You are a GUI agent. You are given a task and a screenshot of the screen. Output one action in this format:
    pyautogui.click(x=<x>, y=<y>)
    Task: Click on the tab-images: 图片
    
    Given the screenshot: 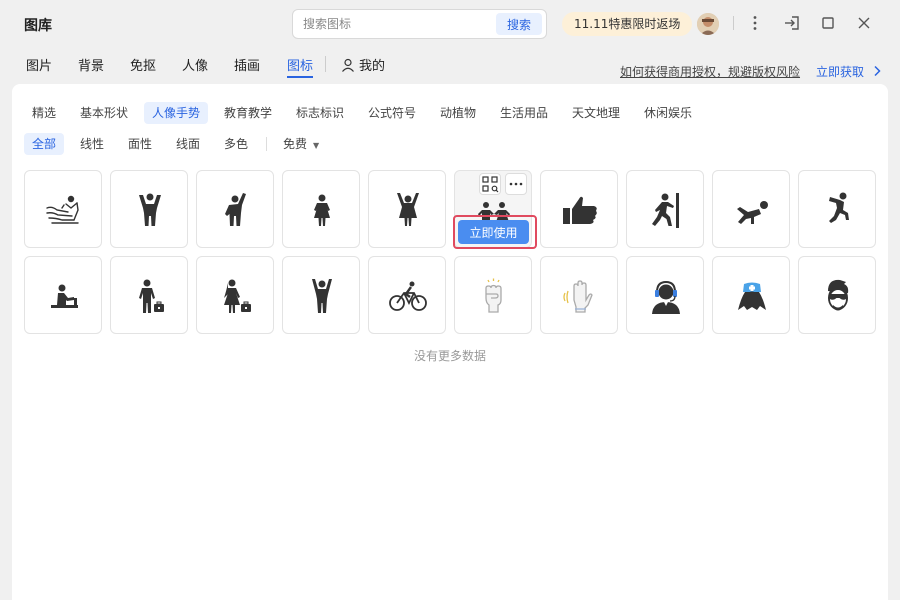 What is the action you would take?
    pyautogui.click(x=39, y=64)
    